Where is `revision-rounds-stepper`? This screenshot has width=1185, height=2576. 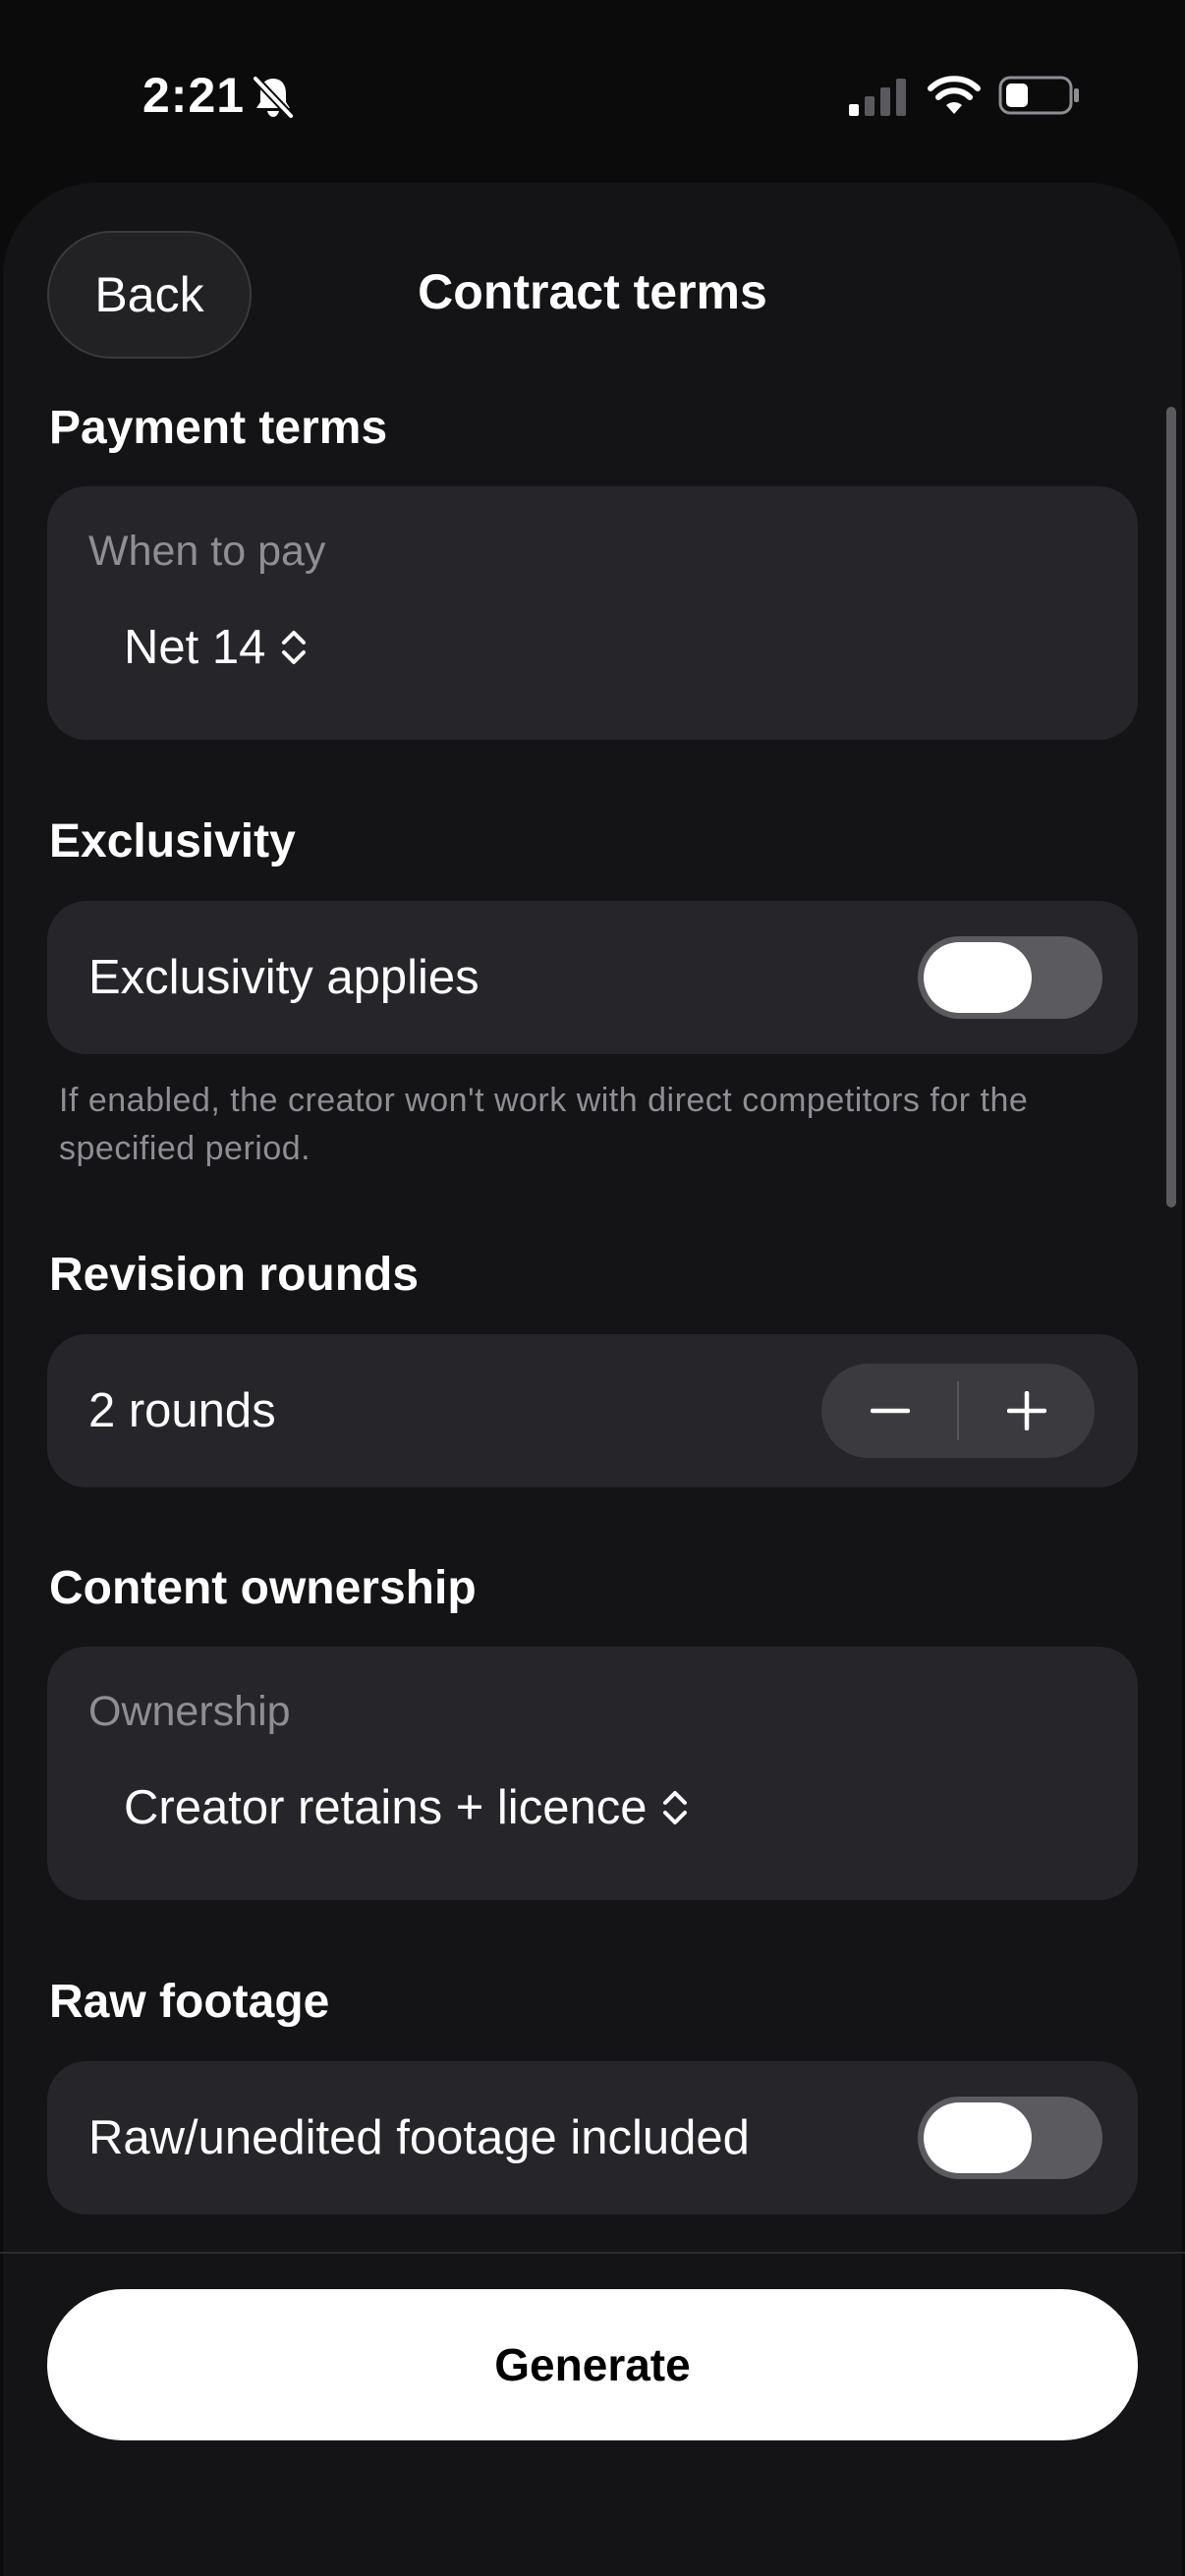 revision-rounds-stepper is located at coordinates (958, 1411).